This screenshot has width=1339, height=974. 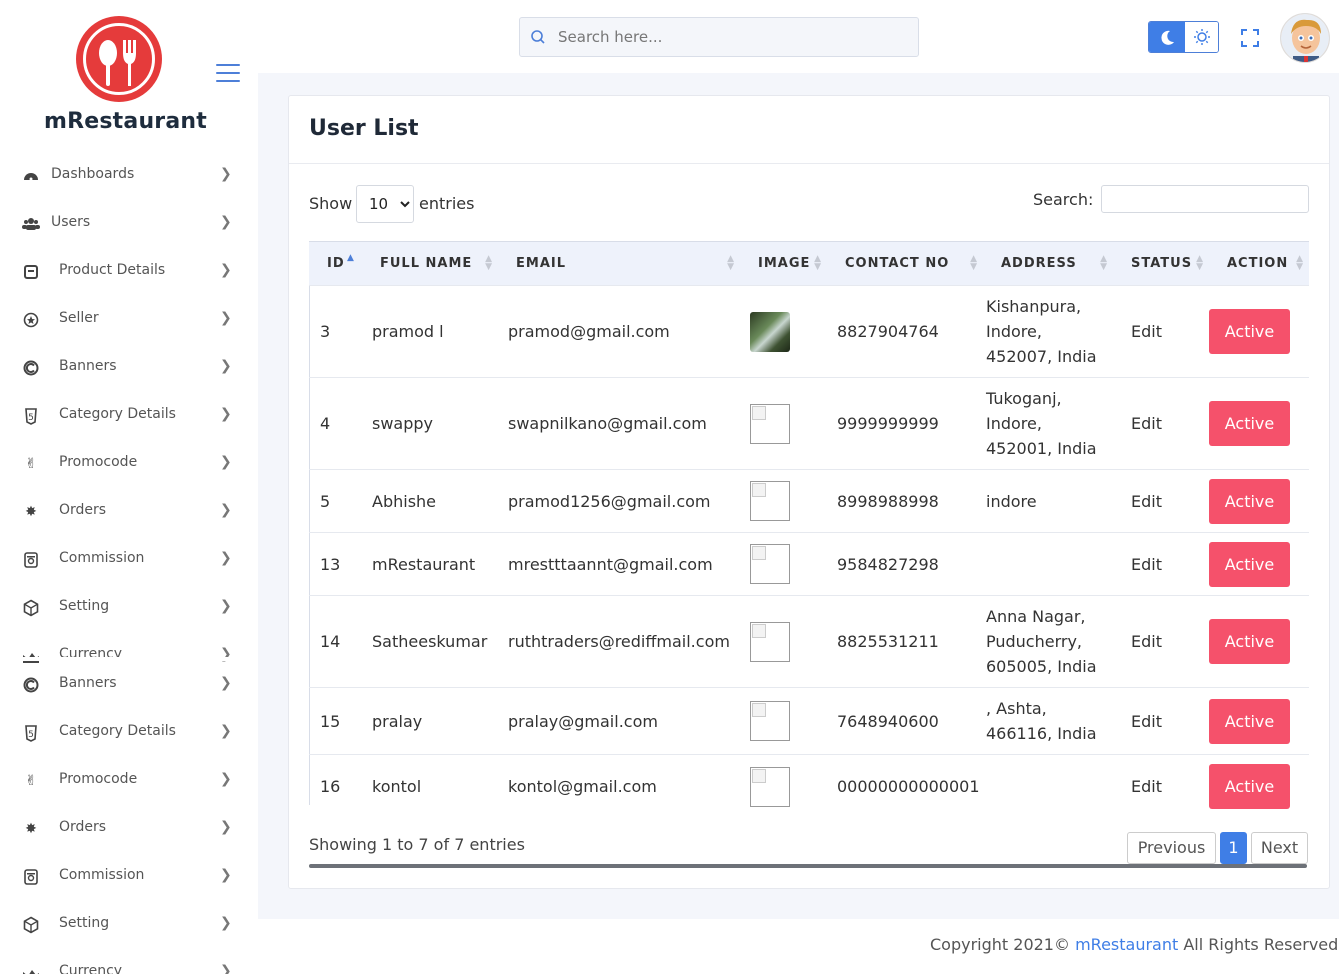 What do you see at coordinates (417, 844) in the screenshot?
I see `table-info: Showing 1 to 7 of 7 entries` at bounding box center [417, 844].